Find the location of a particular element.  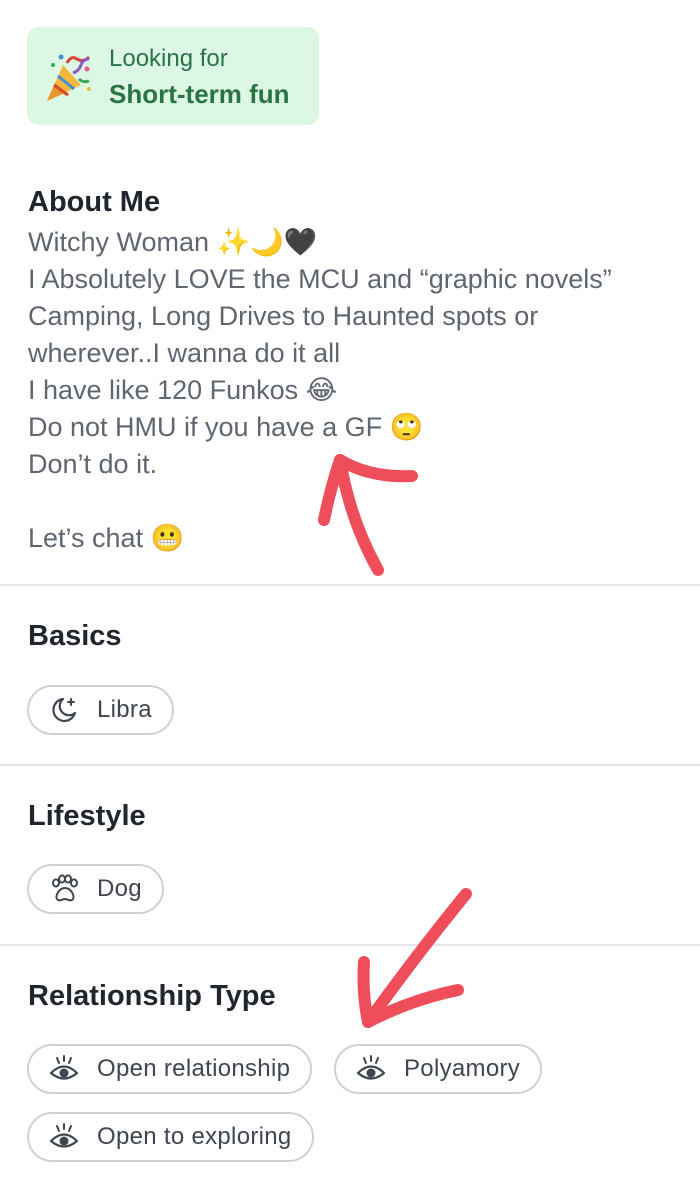

looking-for-value: Short-term fun is located at coordinates (199, 94).